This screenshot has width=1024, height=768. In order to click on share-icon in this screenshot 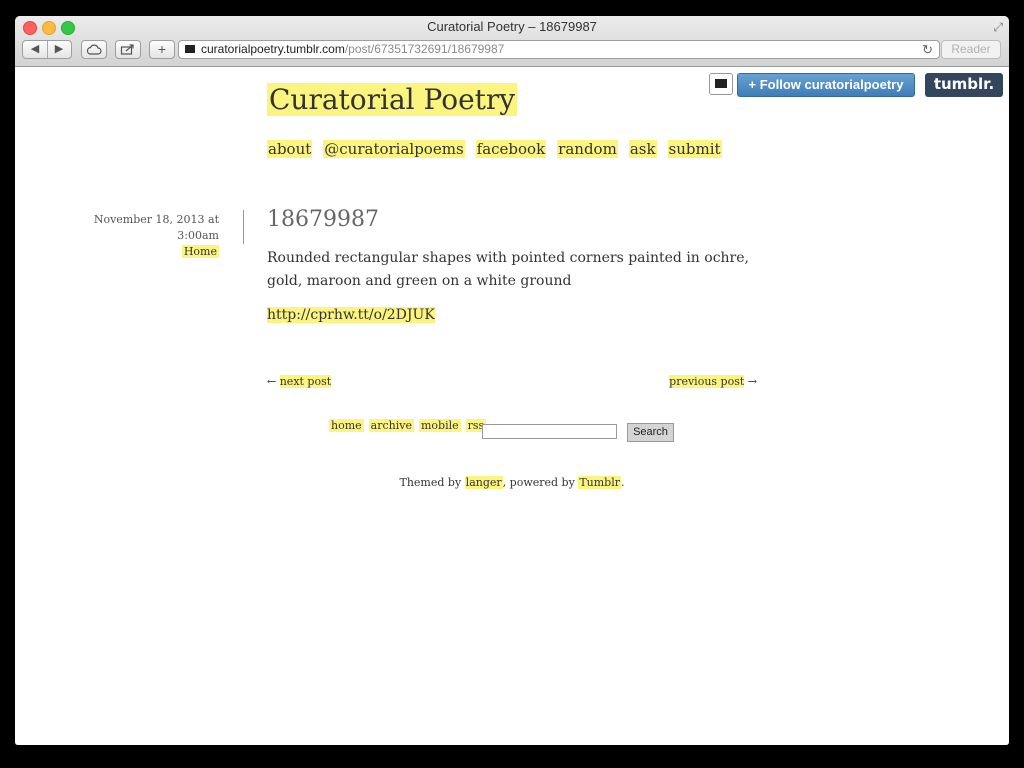, I will do `click(127, 49)`.